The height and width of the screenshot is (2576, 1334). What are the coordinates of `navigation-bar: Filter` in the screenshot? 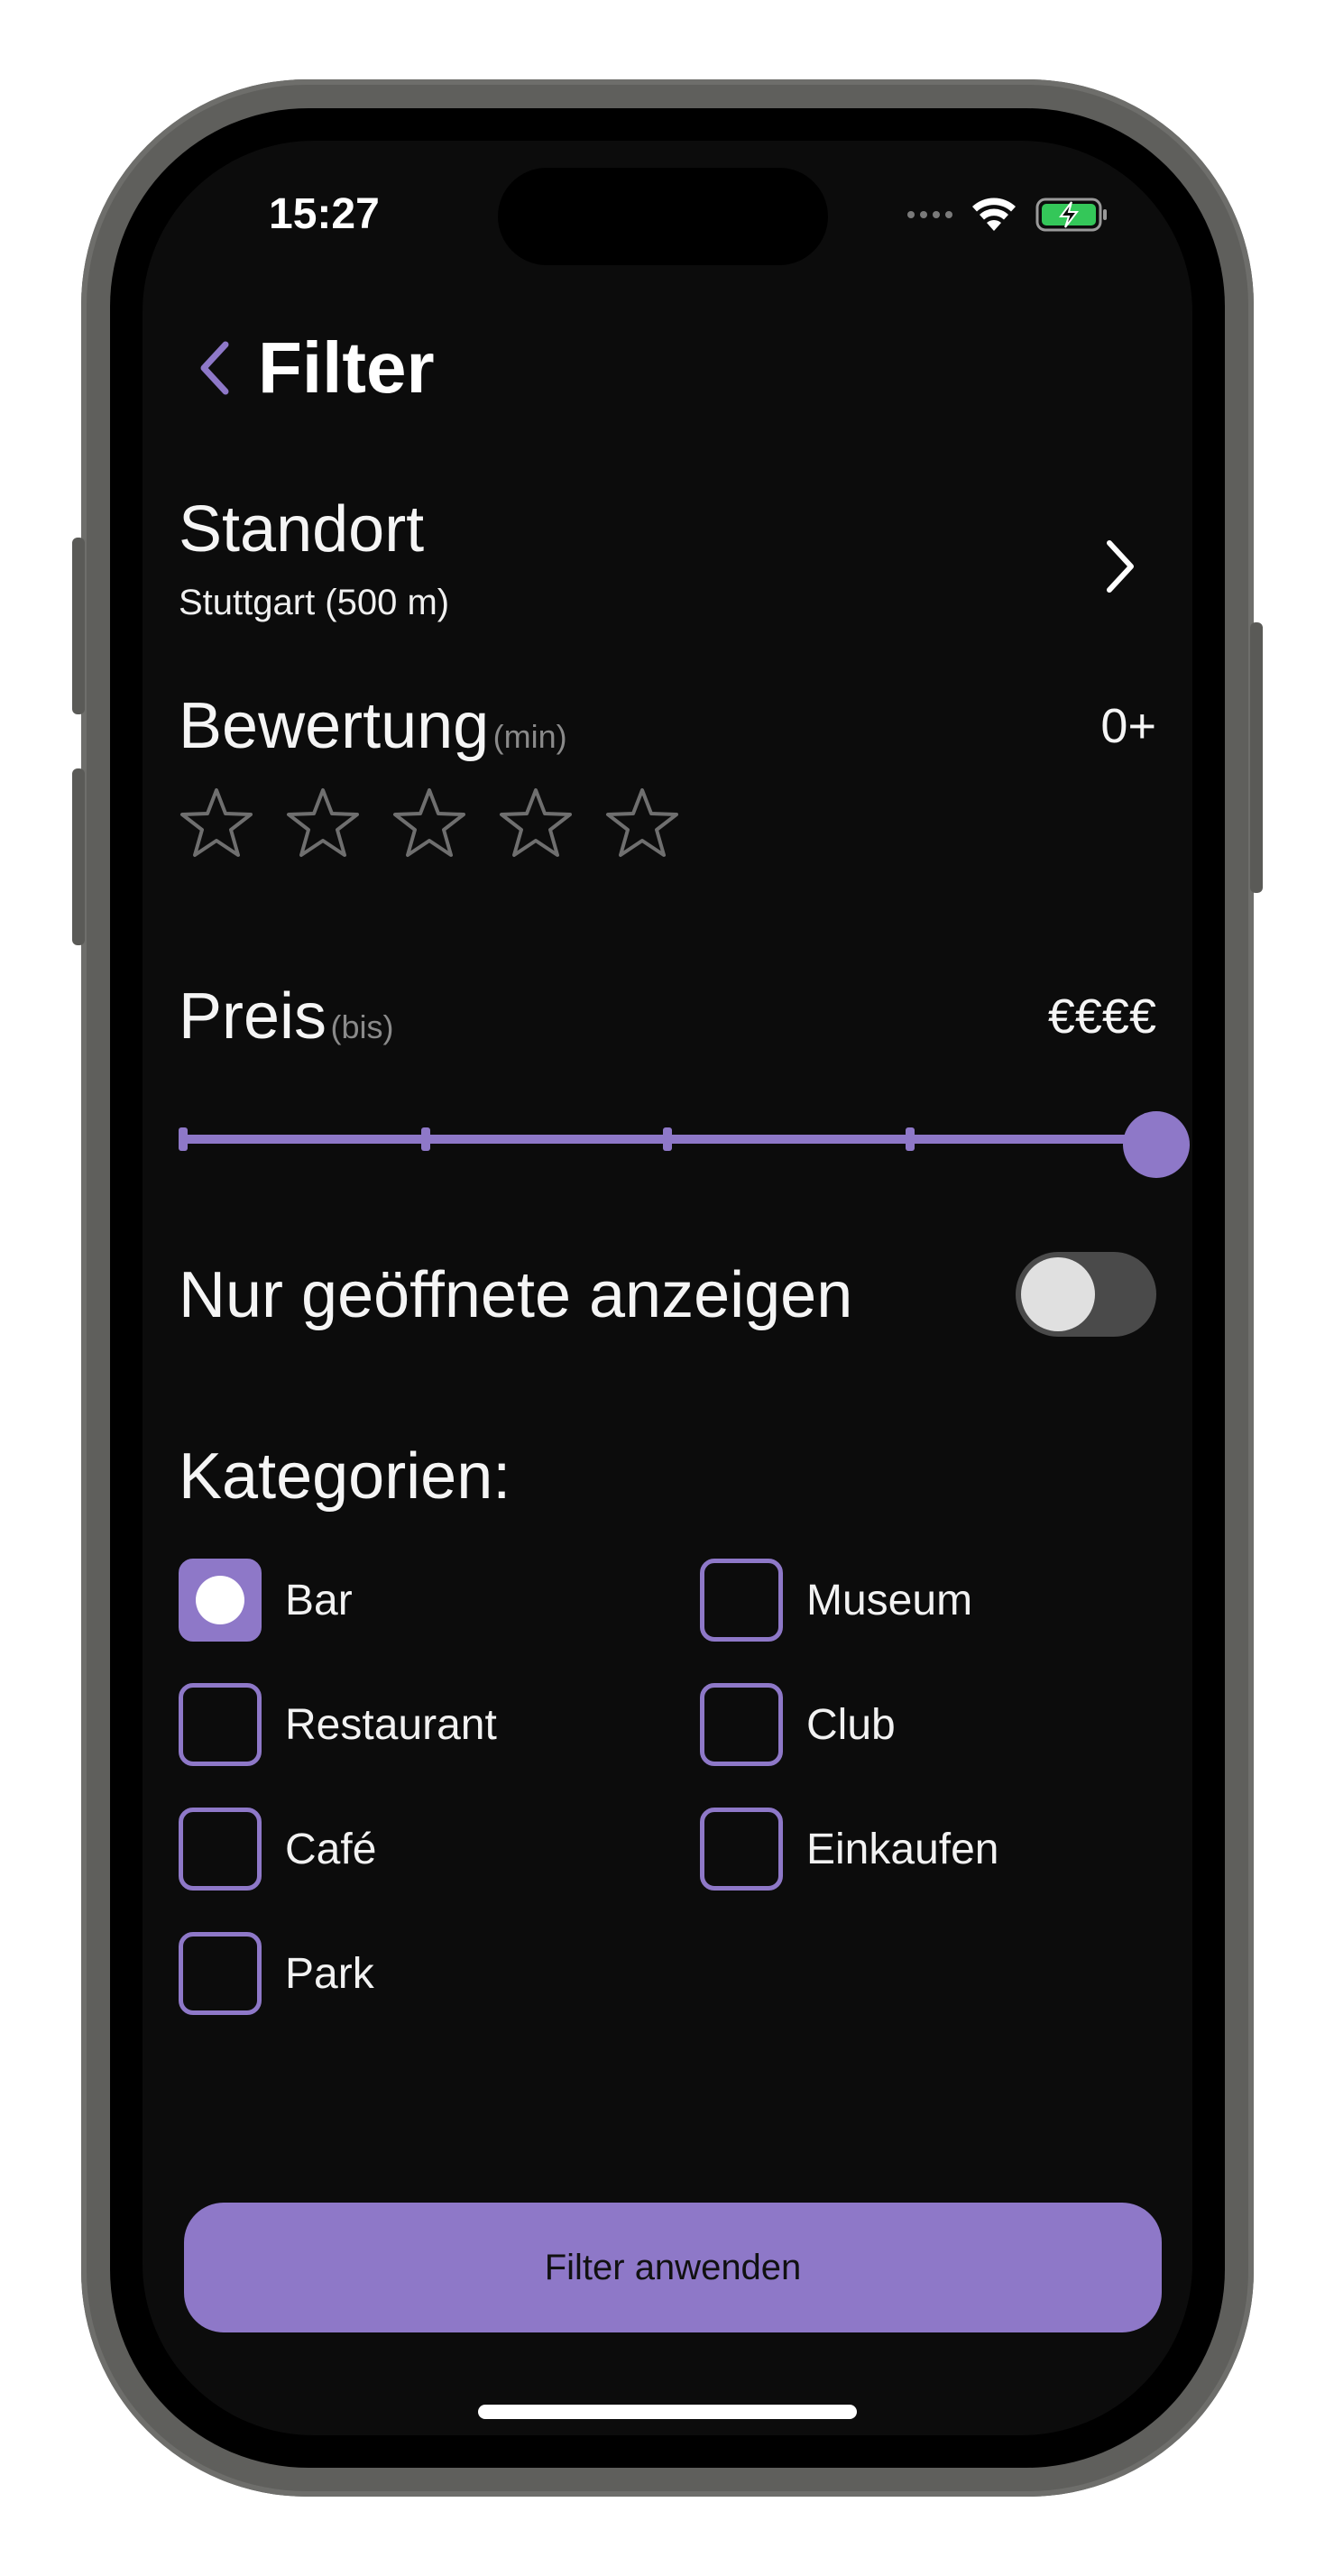 It's located at (316, 368).